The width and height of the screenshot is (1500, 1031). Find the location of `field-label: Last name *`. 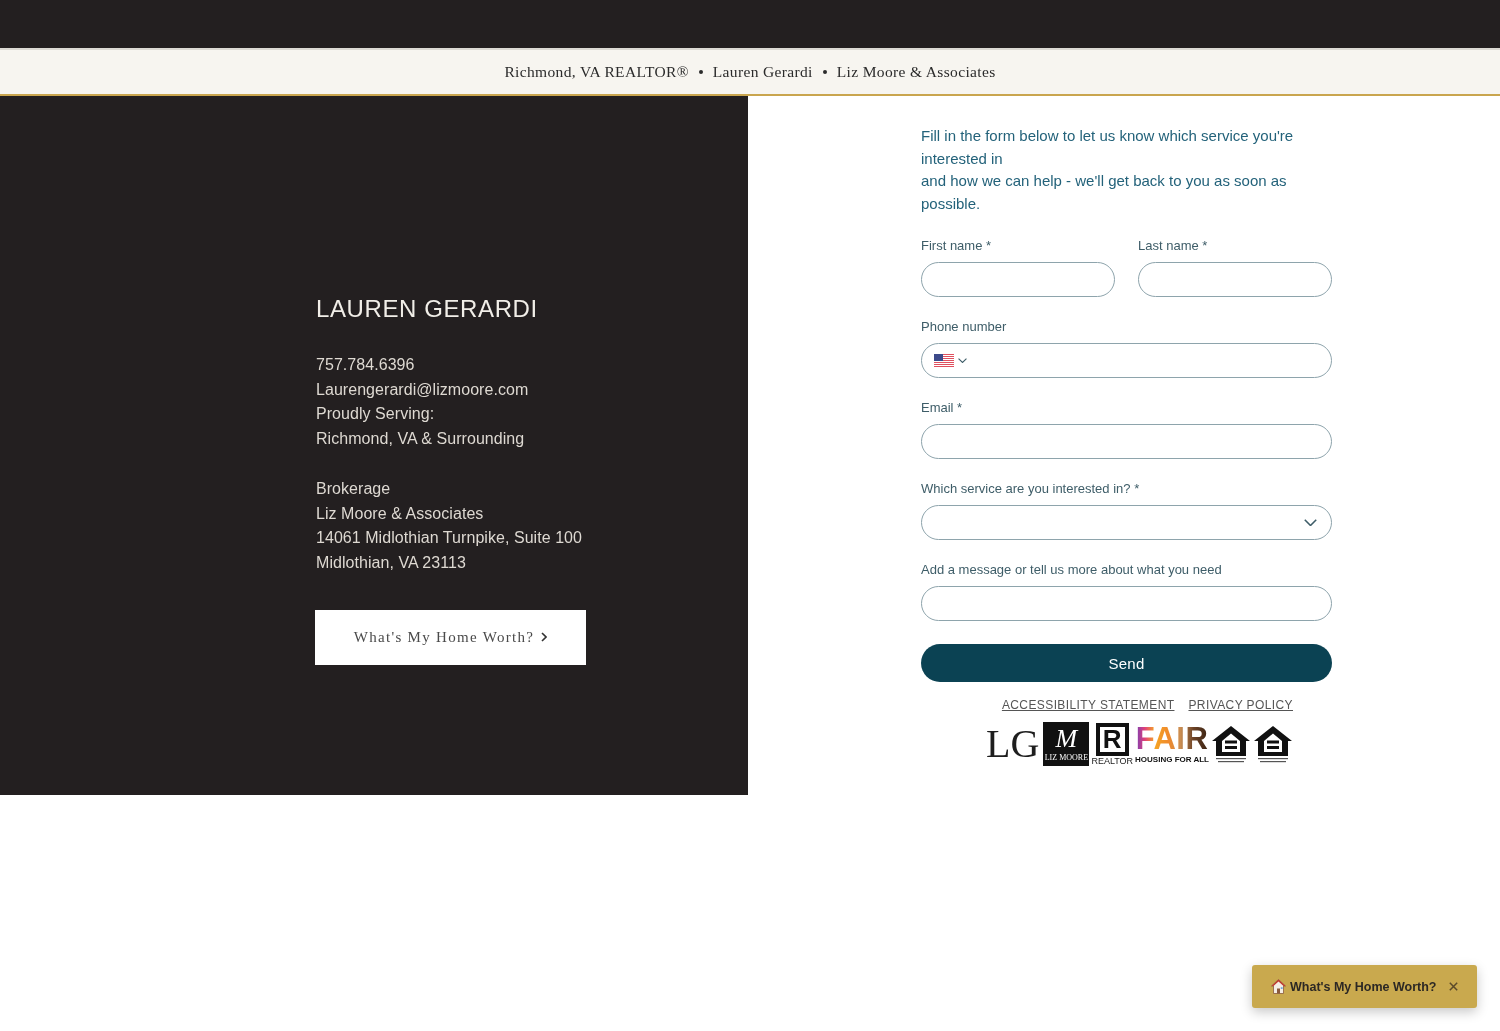

field-label: Last name * is located at coordinates (1173, 246).